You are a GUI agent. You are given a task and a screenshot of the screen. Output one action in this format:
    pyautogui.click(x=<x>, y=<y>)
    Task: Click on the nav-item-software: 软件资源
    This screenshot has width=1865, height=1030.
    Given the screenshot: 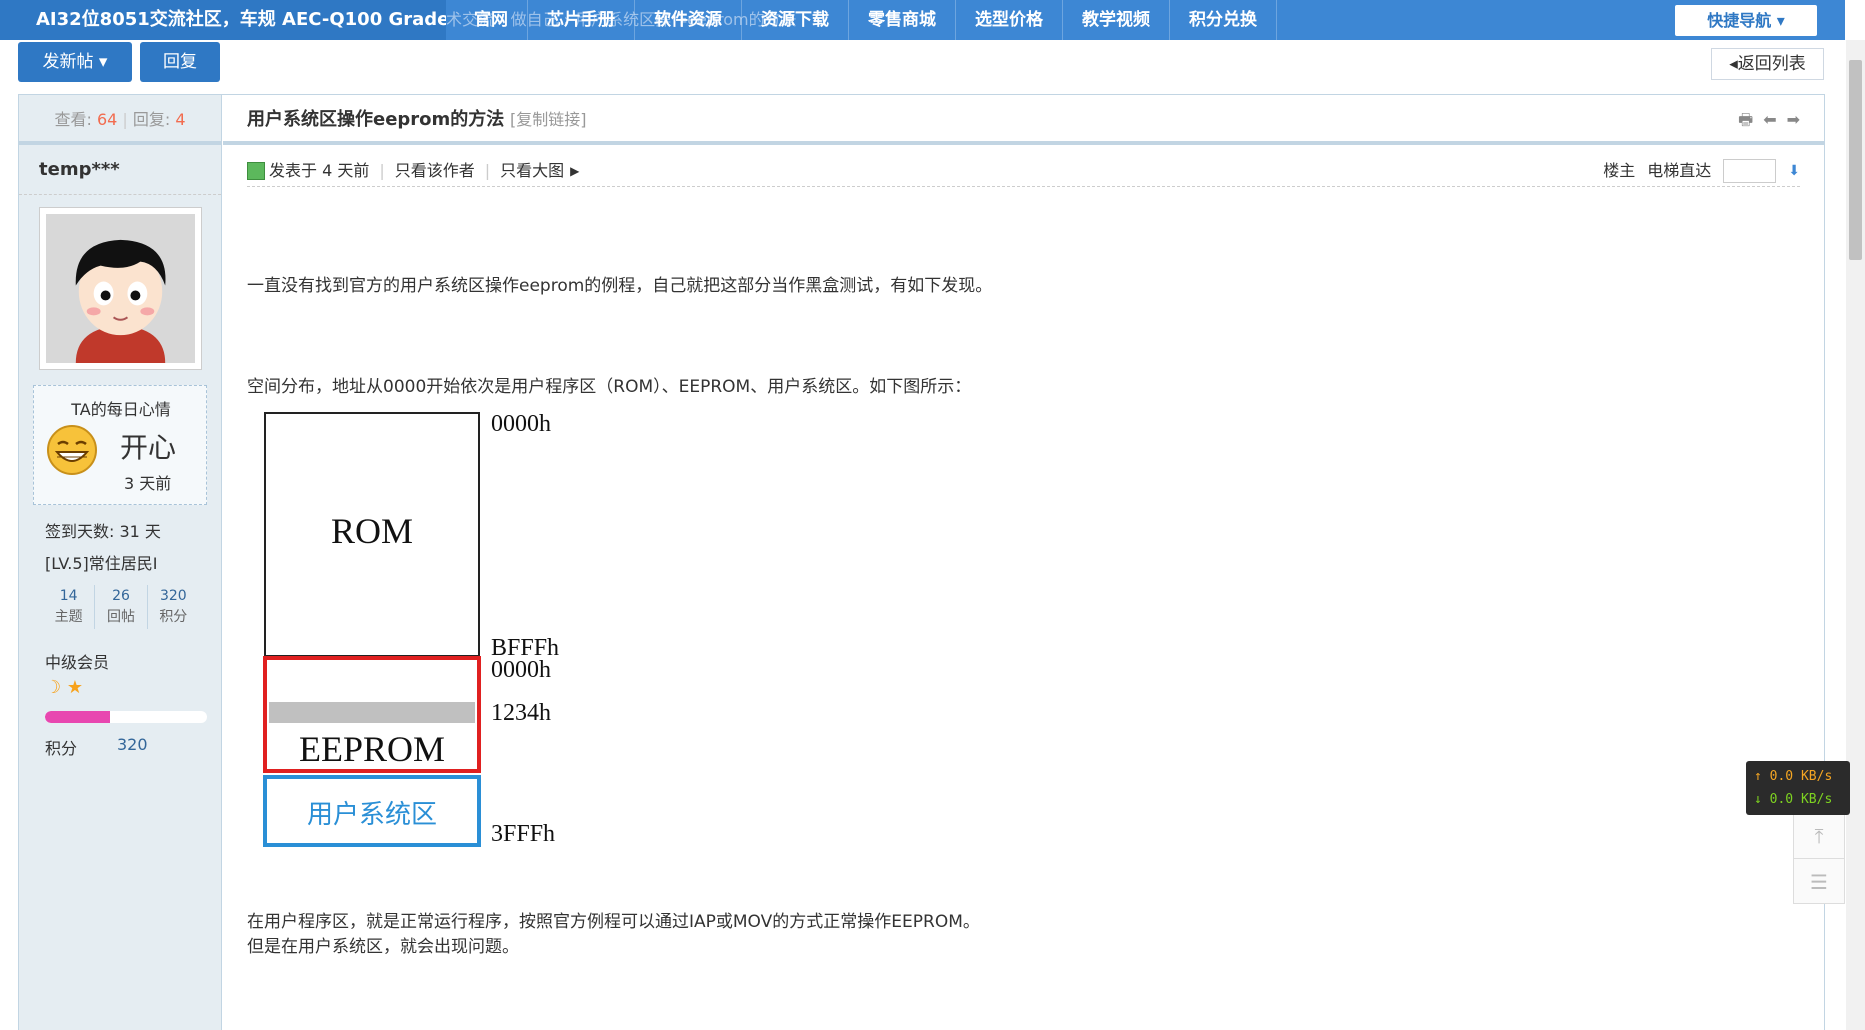 What is the action you would take?
    pyautogui.click(x=688, y=20)
    